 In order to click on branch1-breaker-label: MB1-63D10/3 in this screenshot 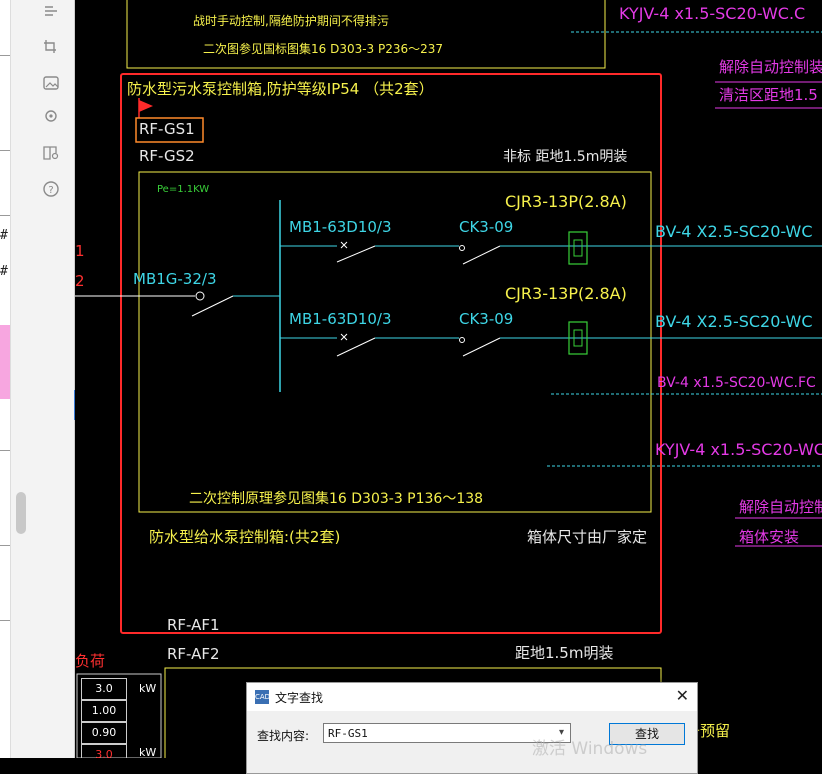, I will do `click(340, 227)`.